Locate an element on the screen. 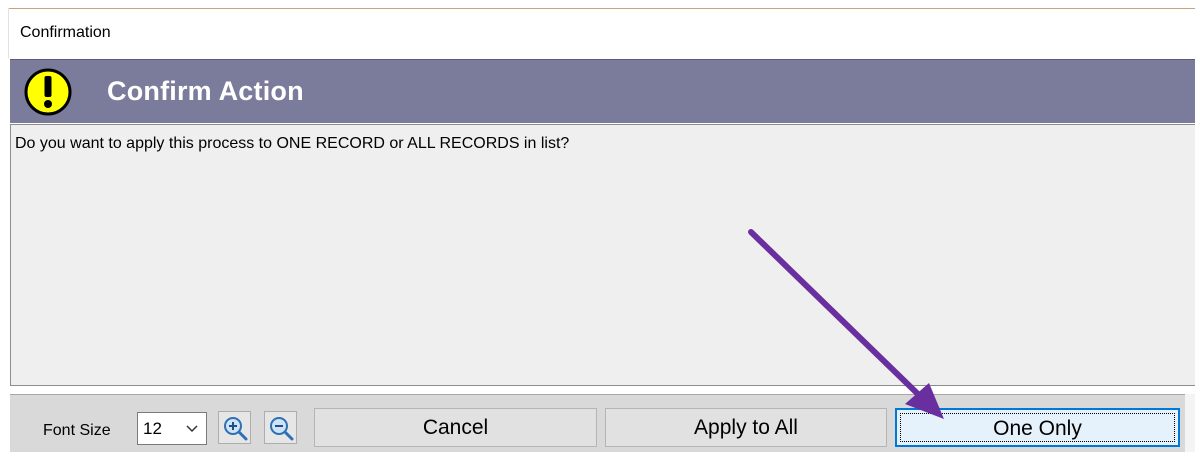 Image resolution: width=1195 pixels, height=452 pixels. exclamation-warning-icon is located at coordinates (48, 92).